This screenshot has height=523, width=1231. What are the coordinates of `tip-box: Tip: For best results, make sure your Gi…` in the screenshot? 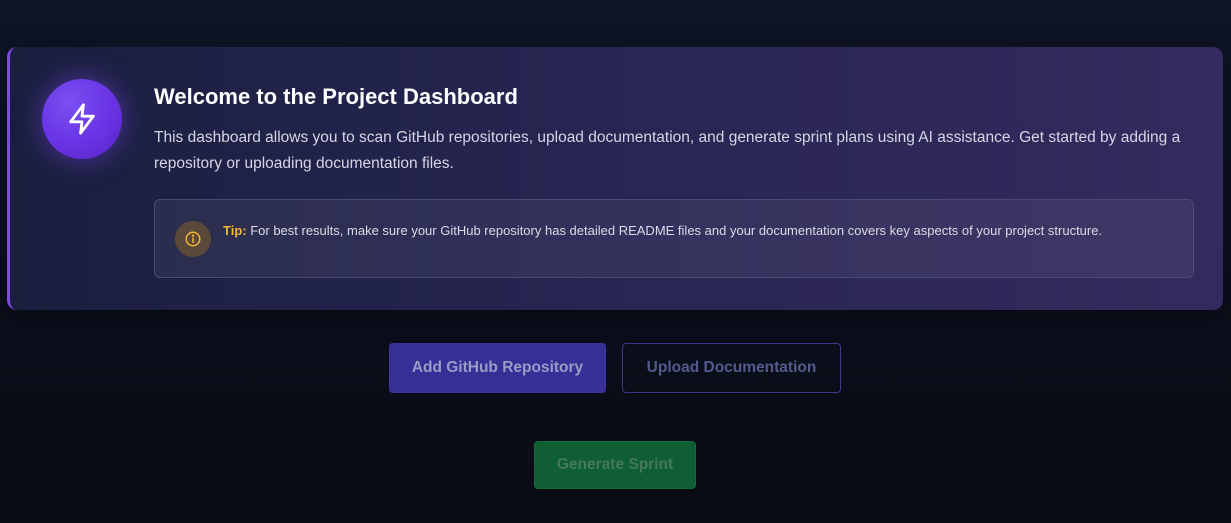 It's located at (674, 238).